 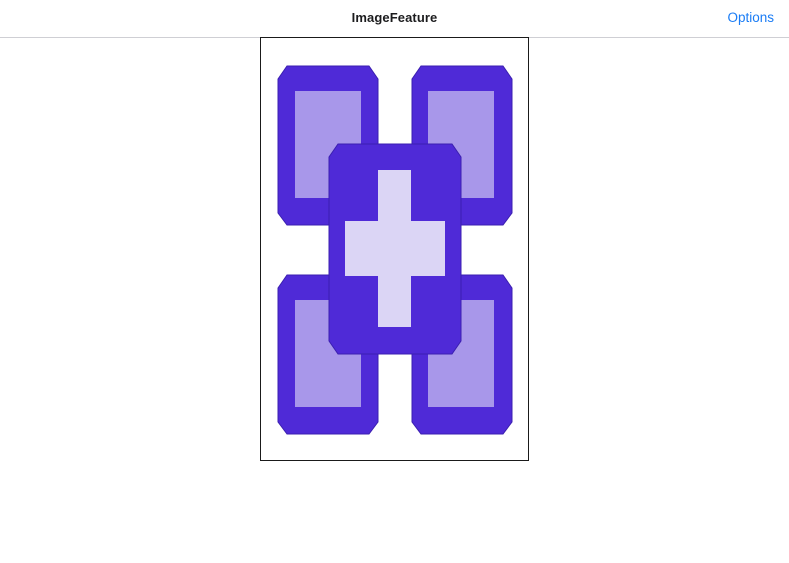 I want to click on options-button: Options, so click(x=750, y=17).